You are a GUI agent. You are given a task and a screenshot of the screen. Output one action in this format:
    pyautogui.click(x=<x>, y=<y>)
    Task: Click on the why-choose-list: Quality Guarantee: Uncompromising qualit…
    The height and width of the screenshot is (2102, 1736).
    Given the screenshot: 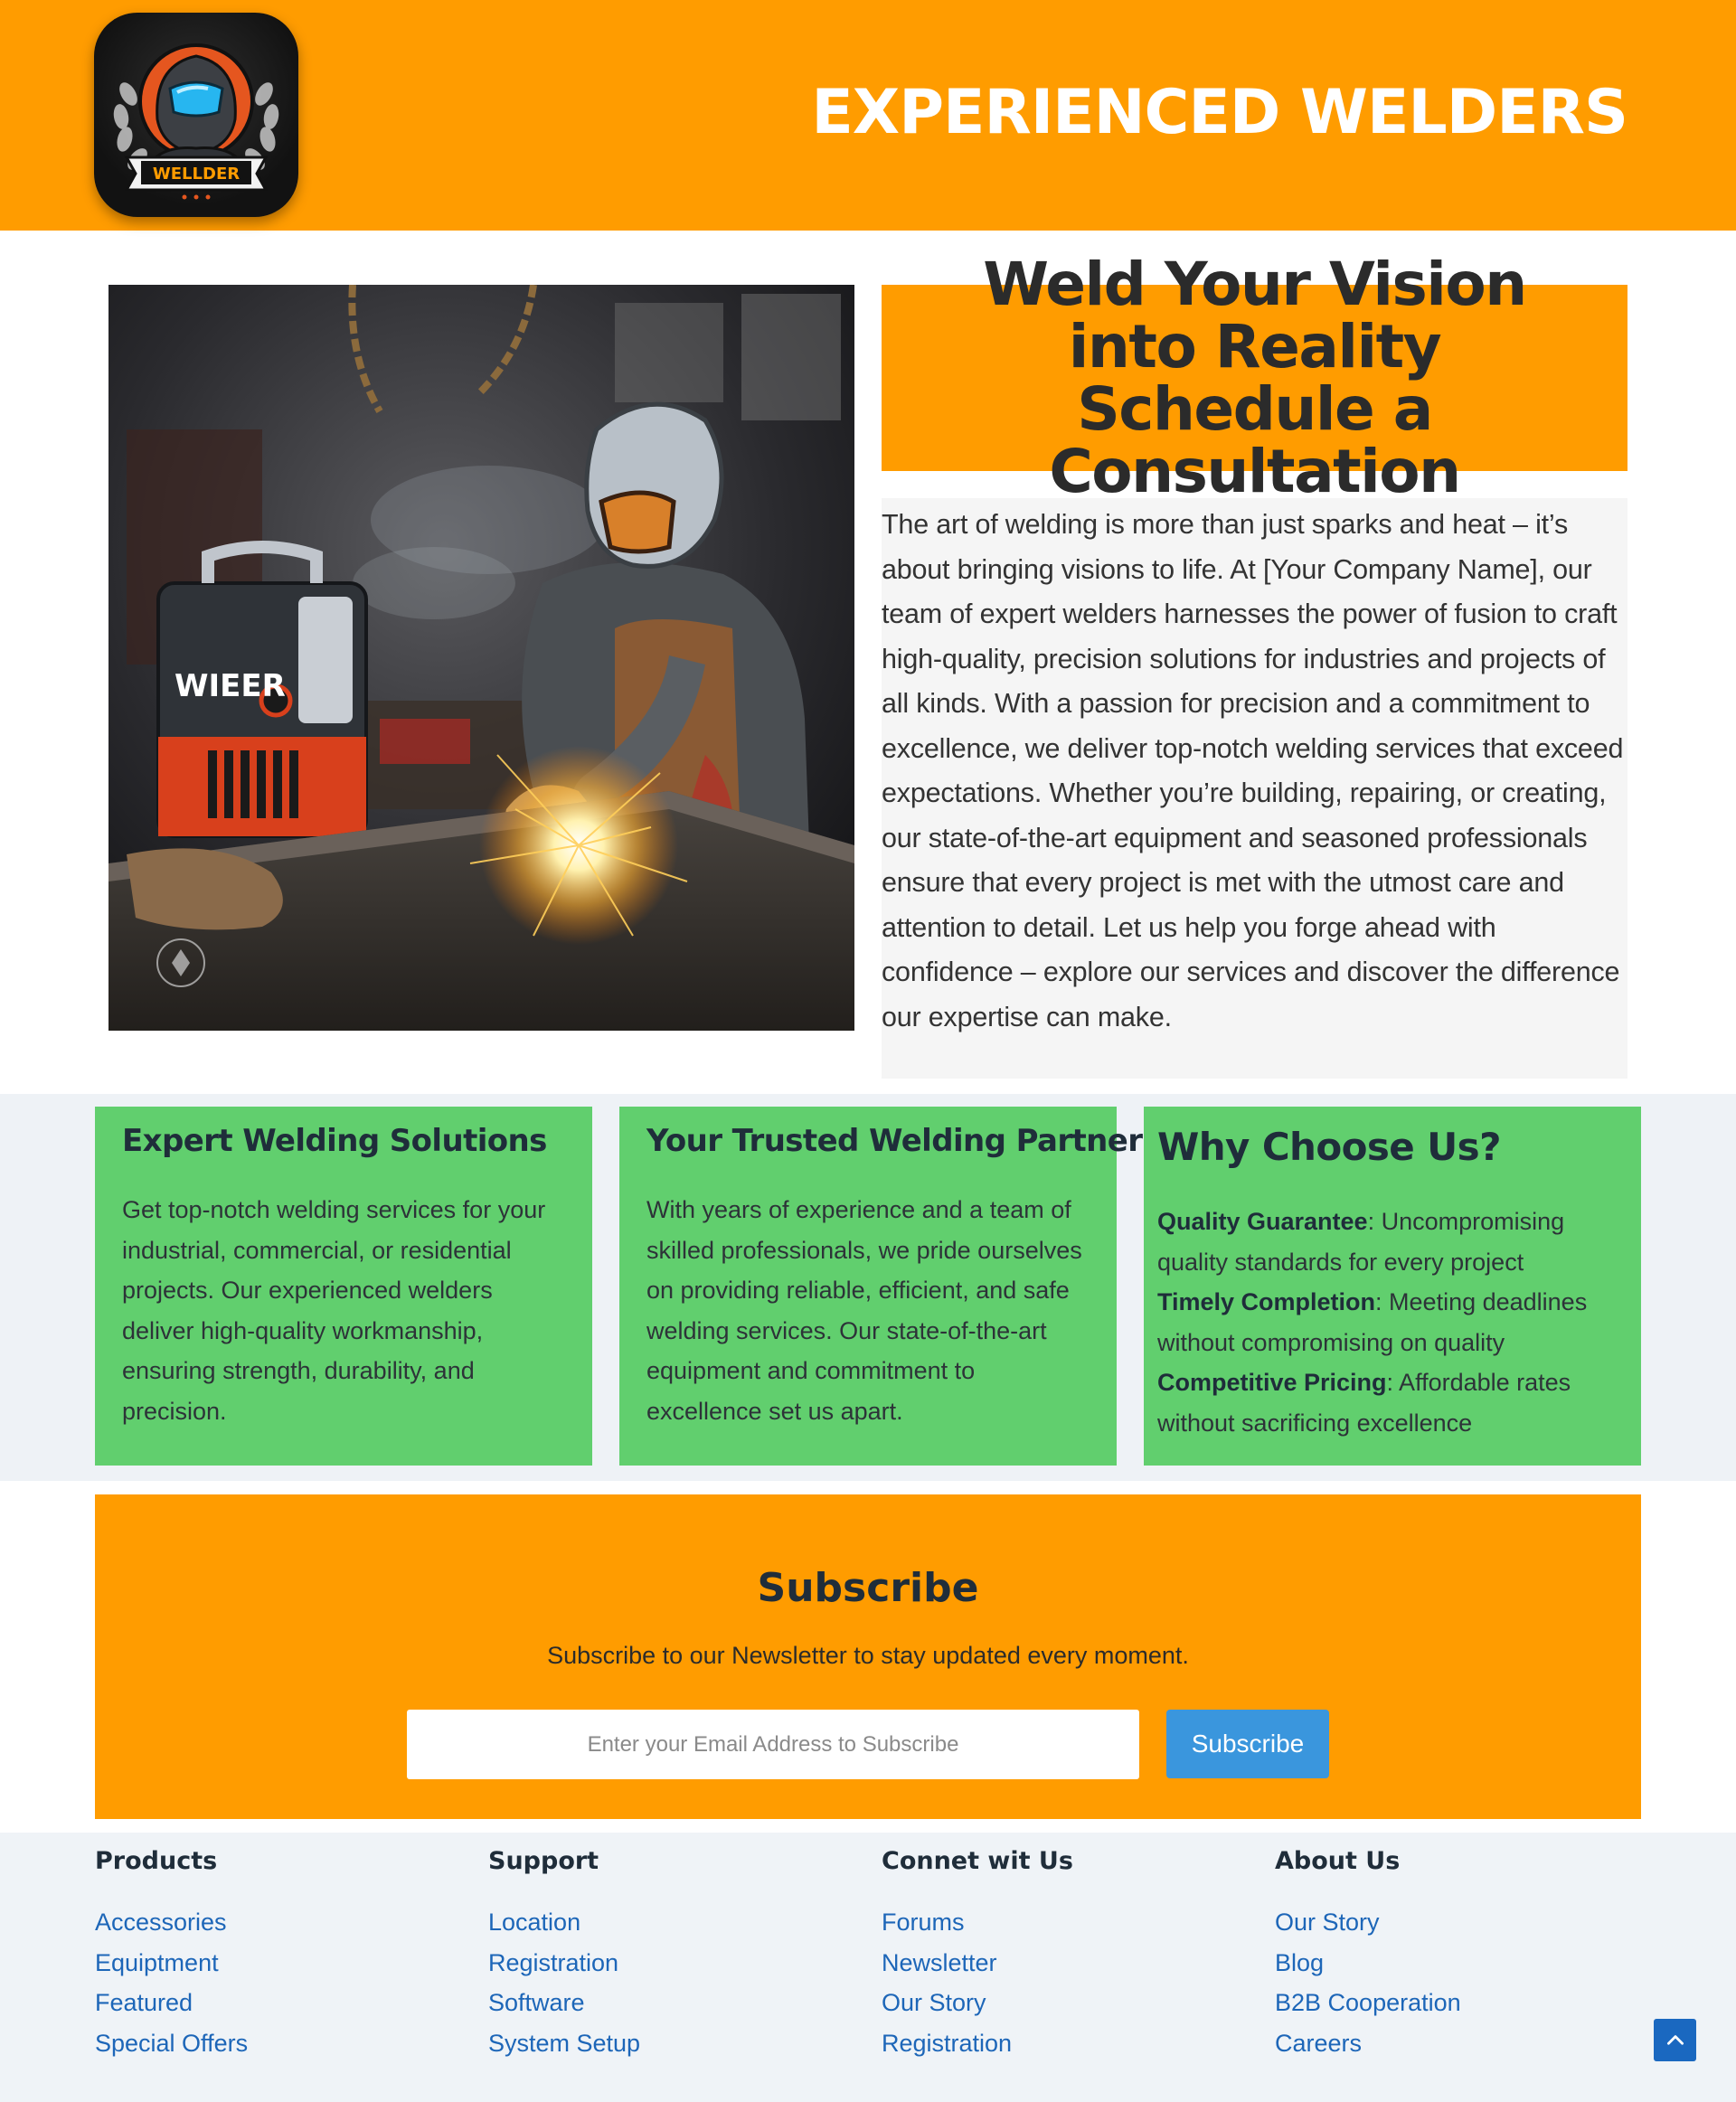 What is the action you would take?
    pyautogui.click(x=1393, y=1322)
    